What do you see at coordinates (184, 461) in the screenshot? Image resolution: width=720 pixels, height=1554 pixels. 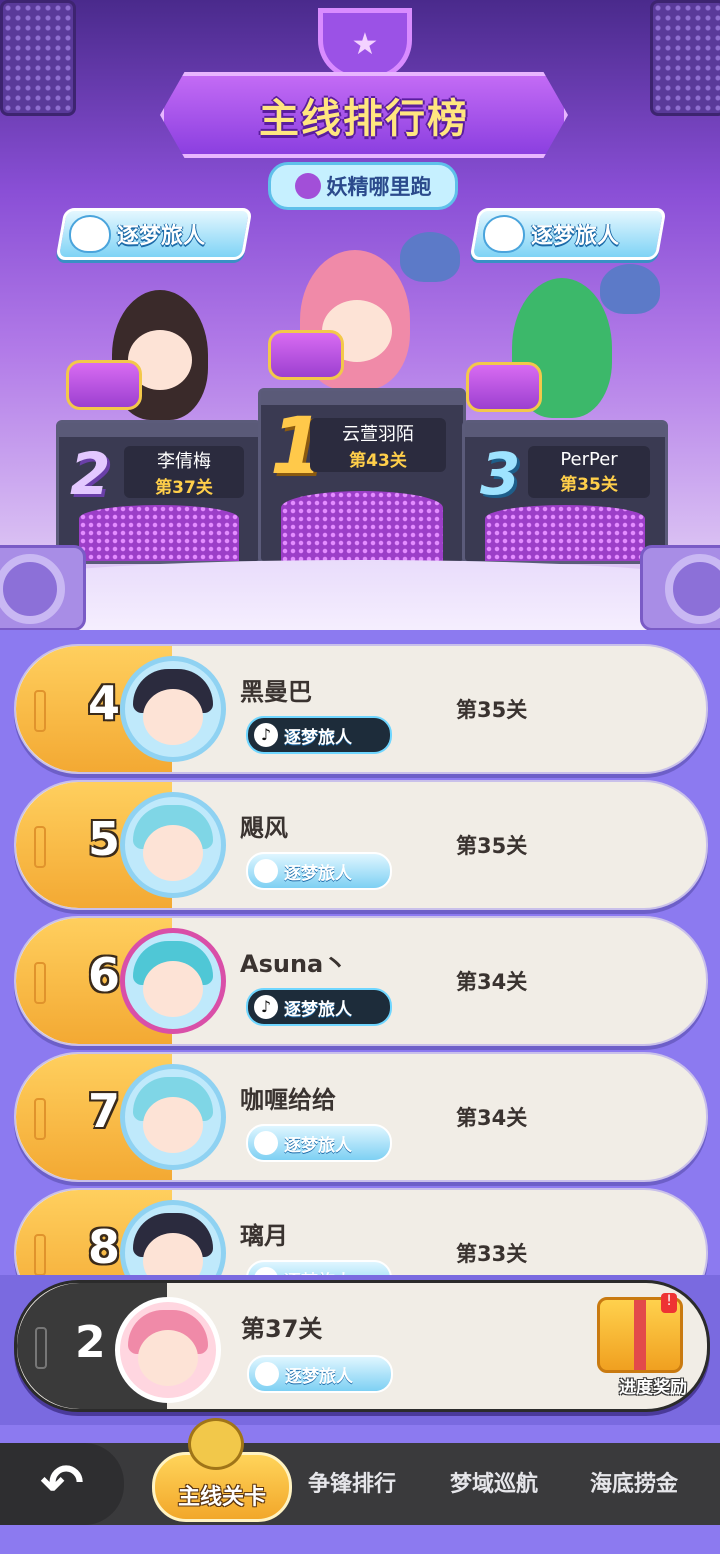 I see `rank2-player-name: 李倩梅` at bounding box center [184, 461].